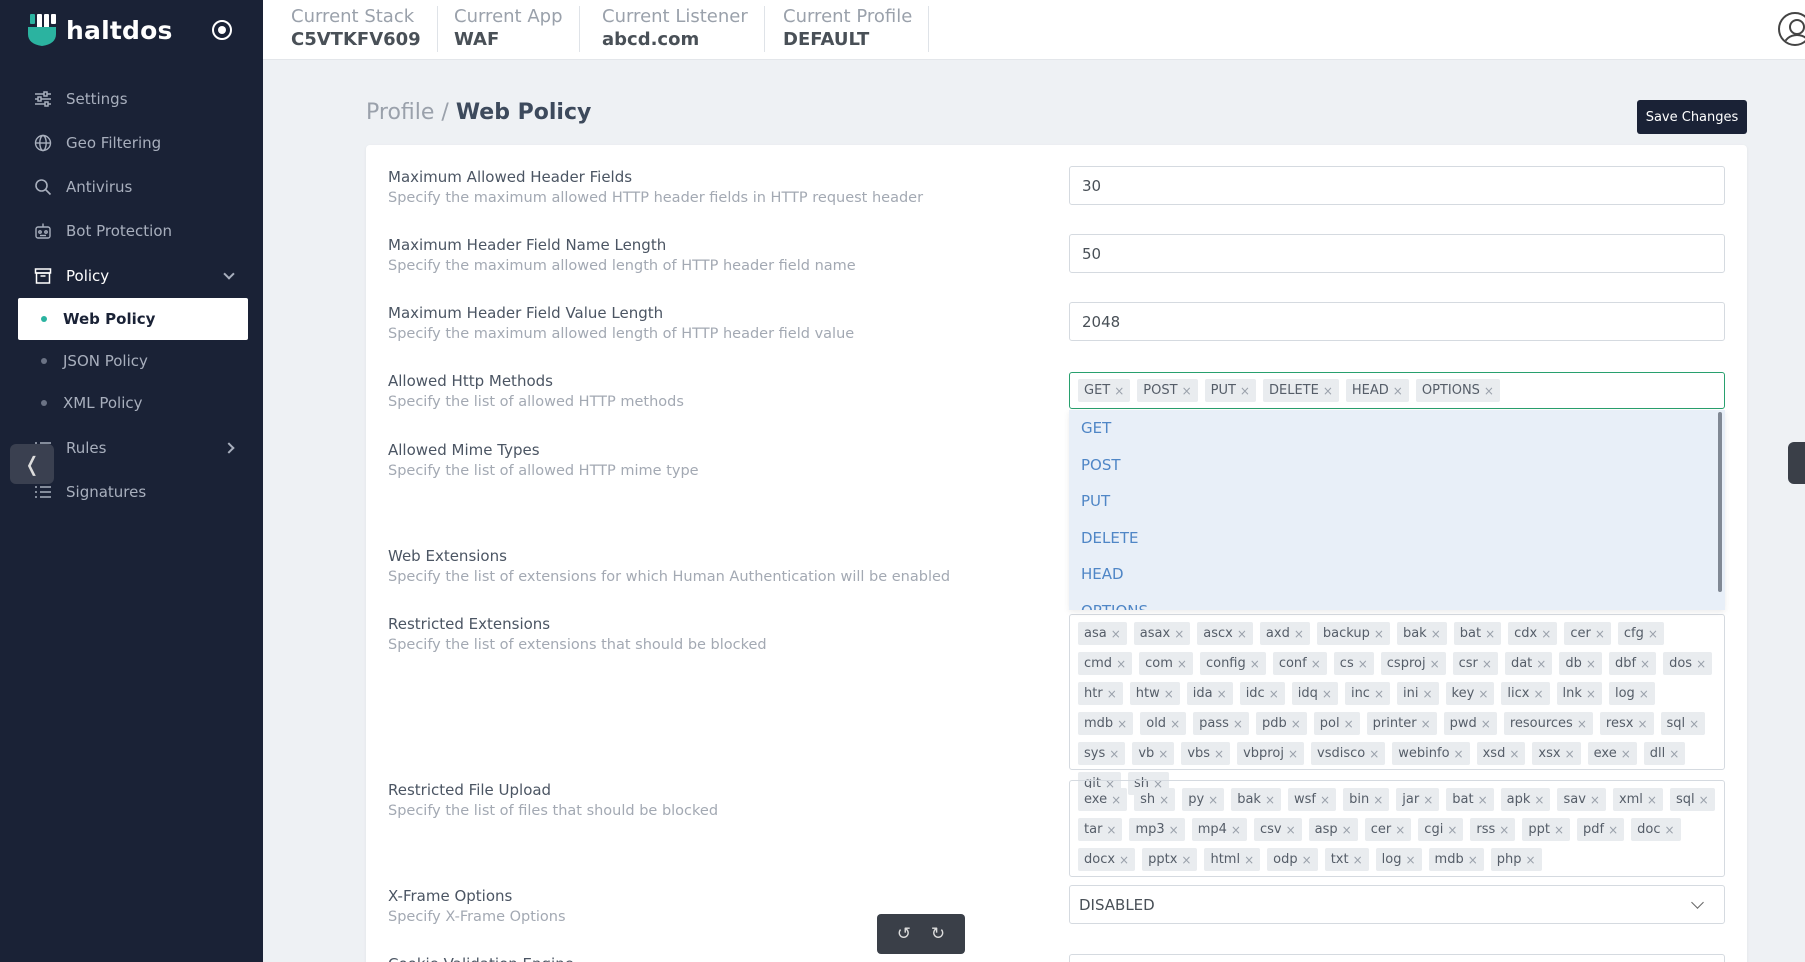 Image resolution: width=1805 pixels, height=962 pixels. What do you see at coordinates (1281, 723) in the screenshot?
I see `tag: pdb ×` at bounding box center [1281, 723].